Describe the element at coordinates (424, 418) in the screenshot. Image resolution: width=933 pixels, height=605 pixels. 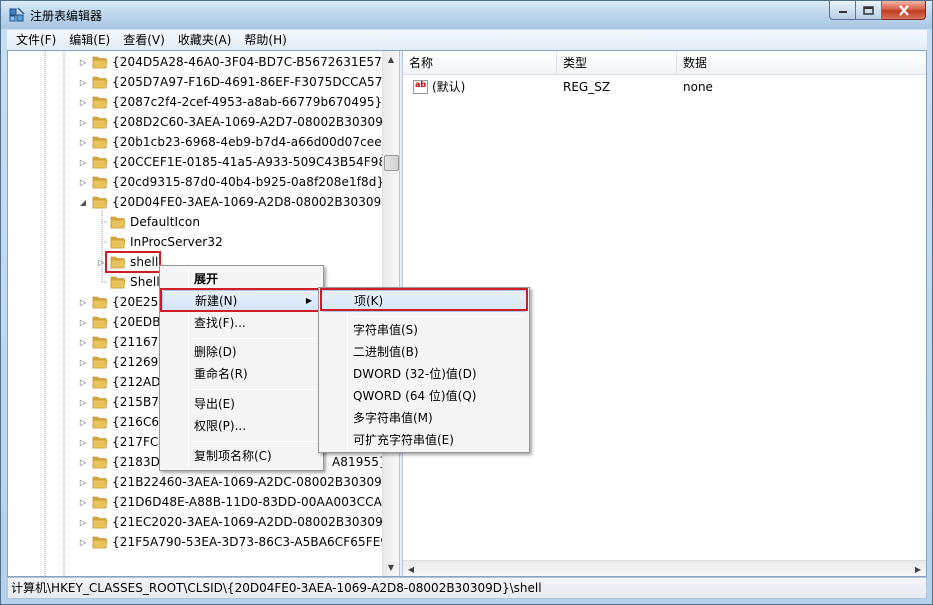
I see `submenu-item-multi-string-value: 多字符串值(M)` at that location.